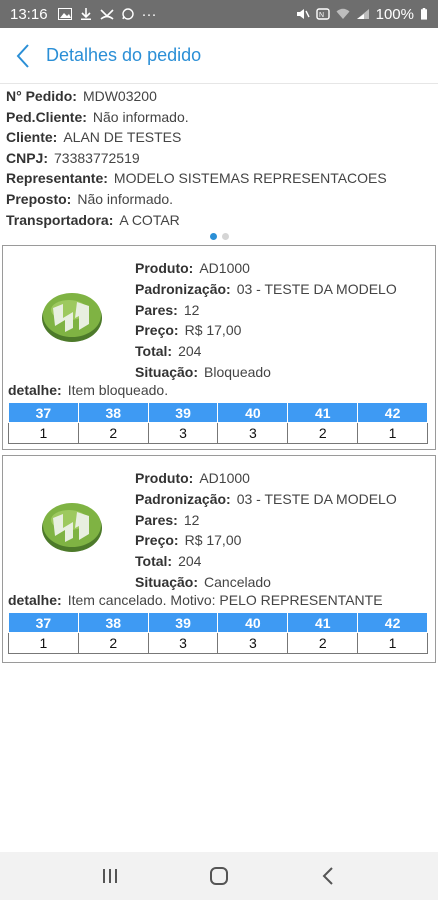  What do you see at coordinates (154, 561) in the screenshot?
I see `total-label: Total:` at bounding box center [154, 561].